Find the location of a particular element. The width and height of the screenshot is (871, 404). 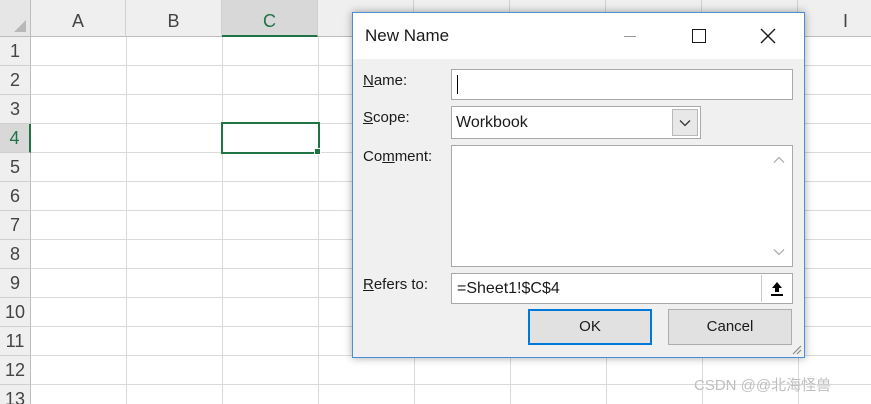

scope-label-text: cope: is located at coordinates (391, 117).